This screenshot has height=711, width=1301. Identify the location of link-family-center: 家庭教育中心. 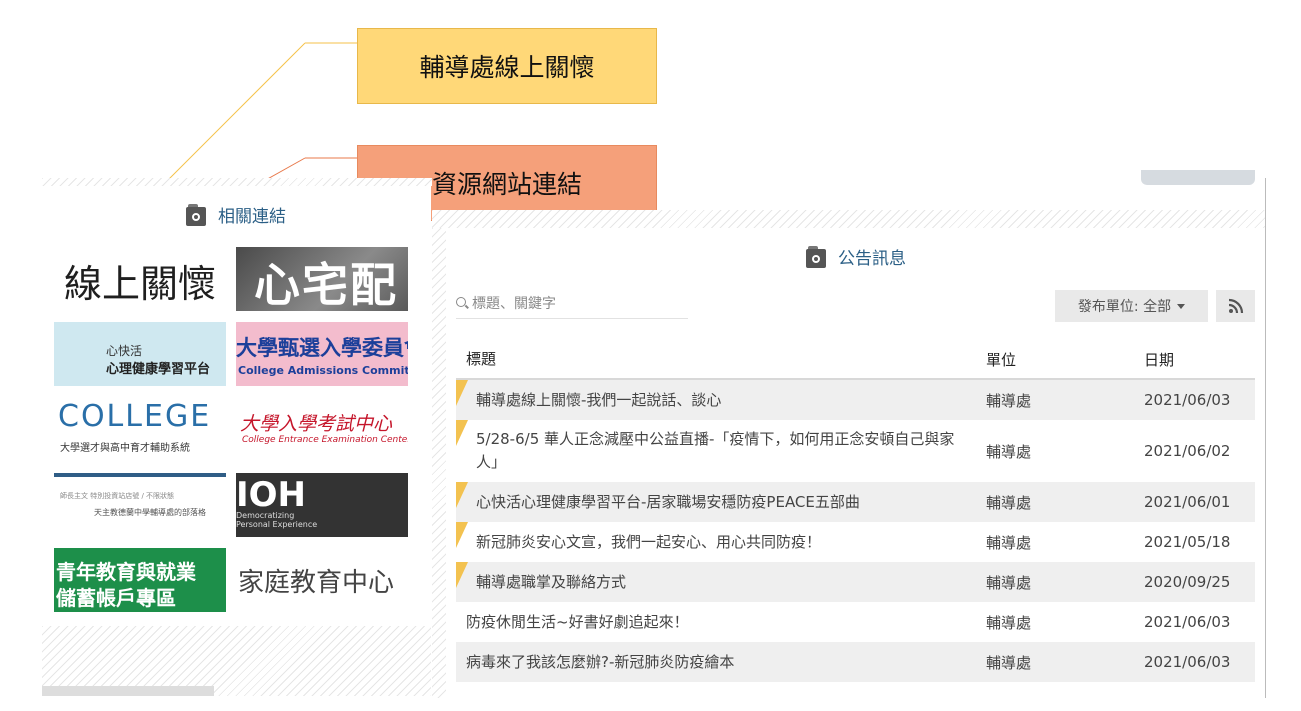
(322, 580).